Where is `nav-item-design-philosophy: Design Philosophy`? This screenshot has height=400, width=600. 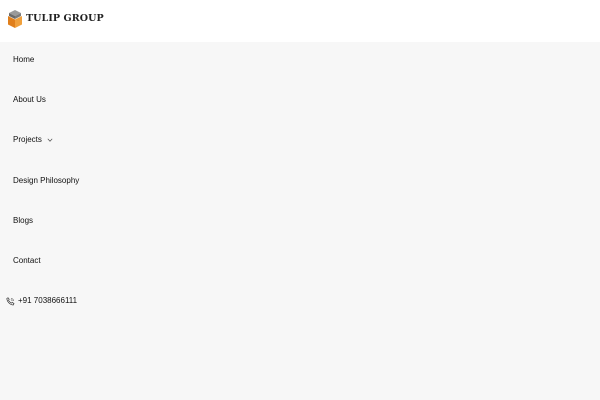 nav-item-design-philosophy: Design Philosophy is located at coordinates (46, 181).